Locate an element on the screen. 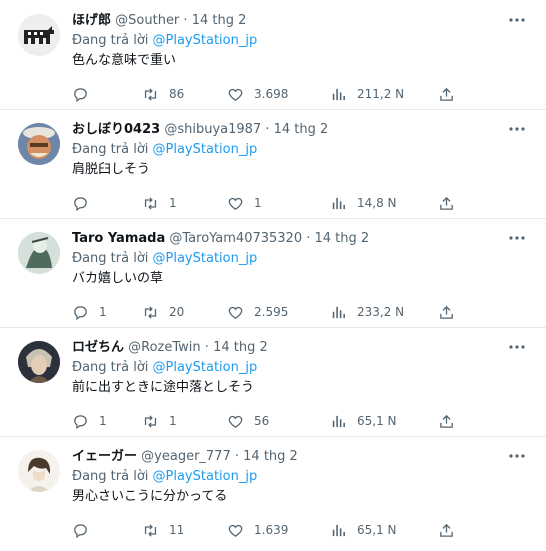 Image resolution: width=546 pixels, height=551 pixels. handle: @TaroYam40735320 is located at coordinates (235, 238).